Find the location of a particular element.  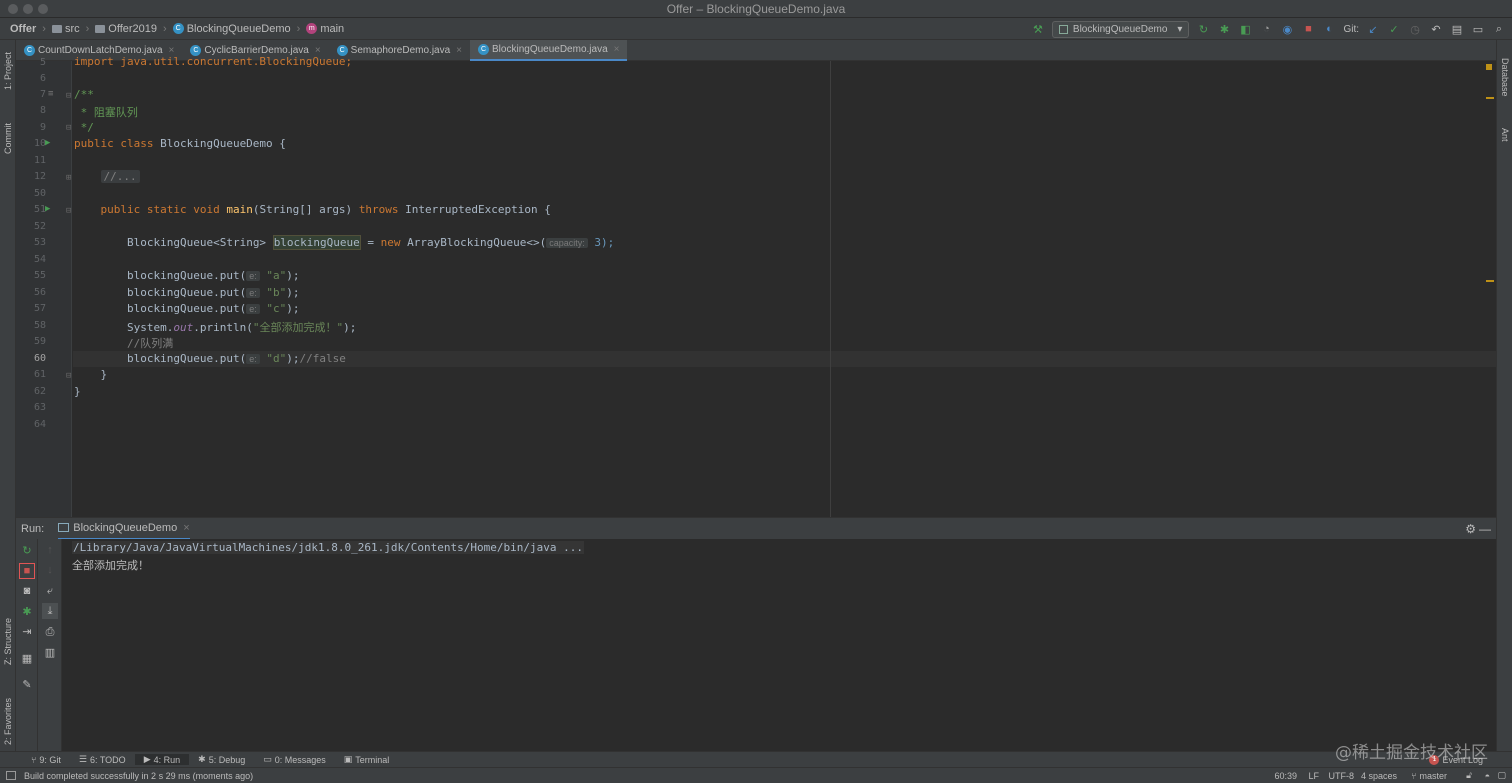

presentation-icon: ▭ is located at coordinates (1478, 29).